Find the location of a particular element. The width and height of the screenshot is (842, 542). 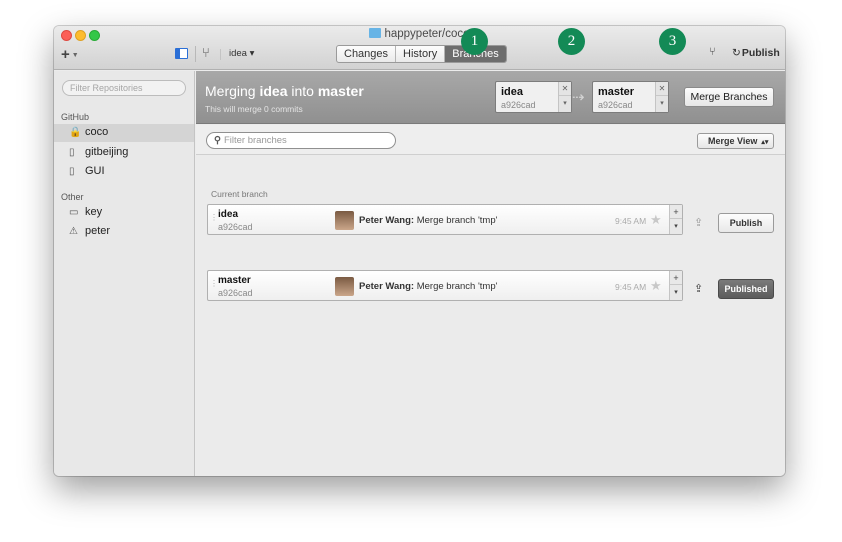

merge-view-select: Merge View ▴▾ is located at coordinates (735, 141).